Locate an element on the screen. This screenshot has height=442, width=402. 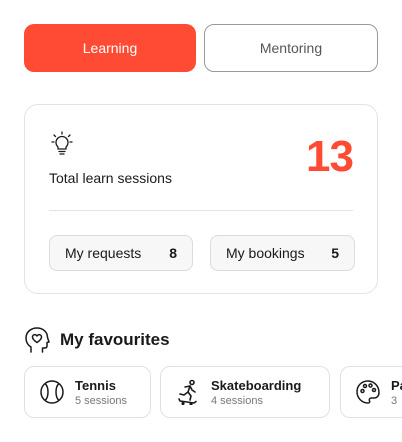
skateboarding-icon is located at coordinates (187, 392).